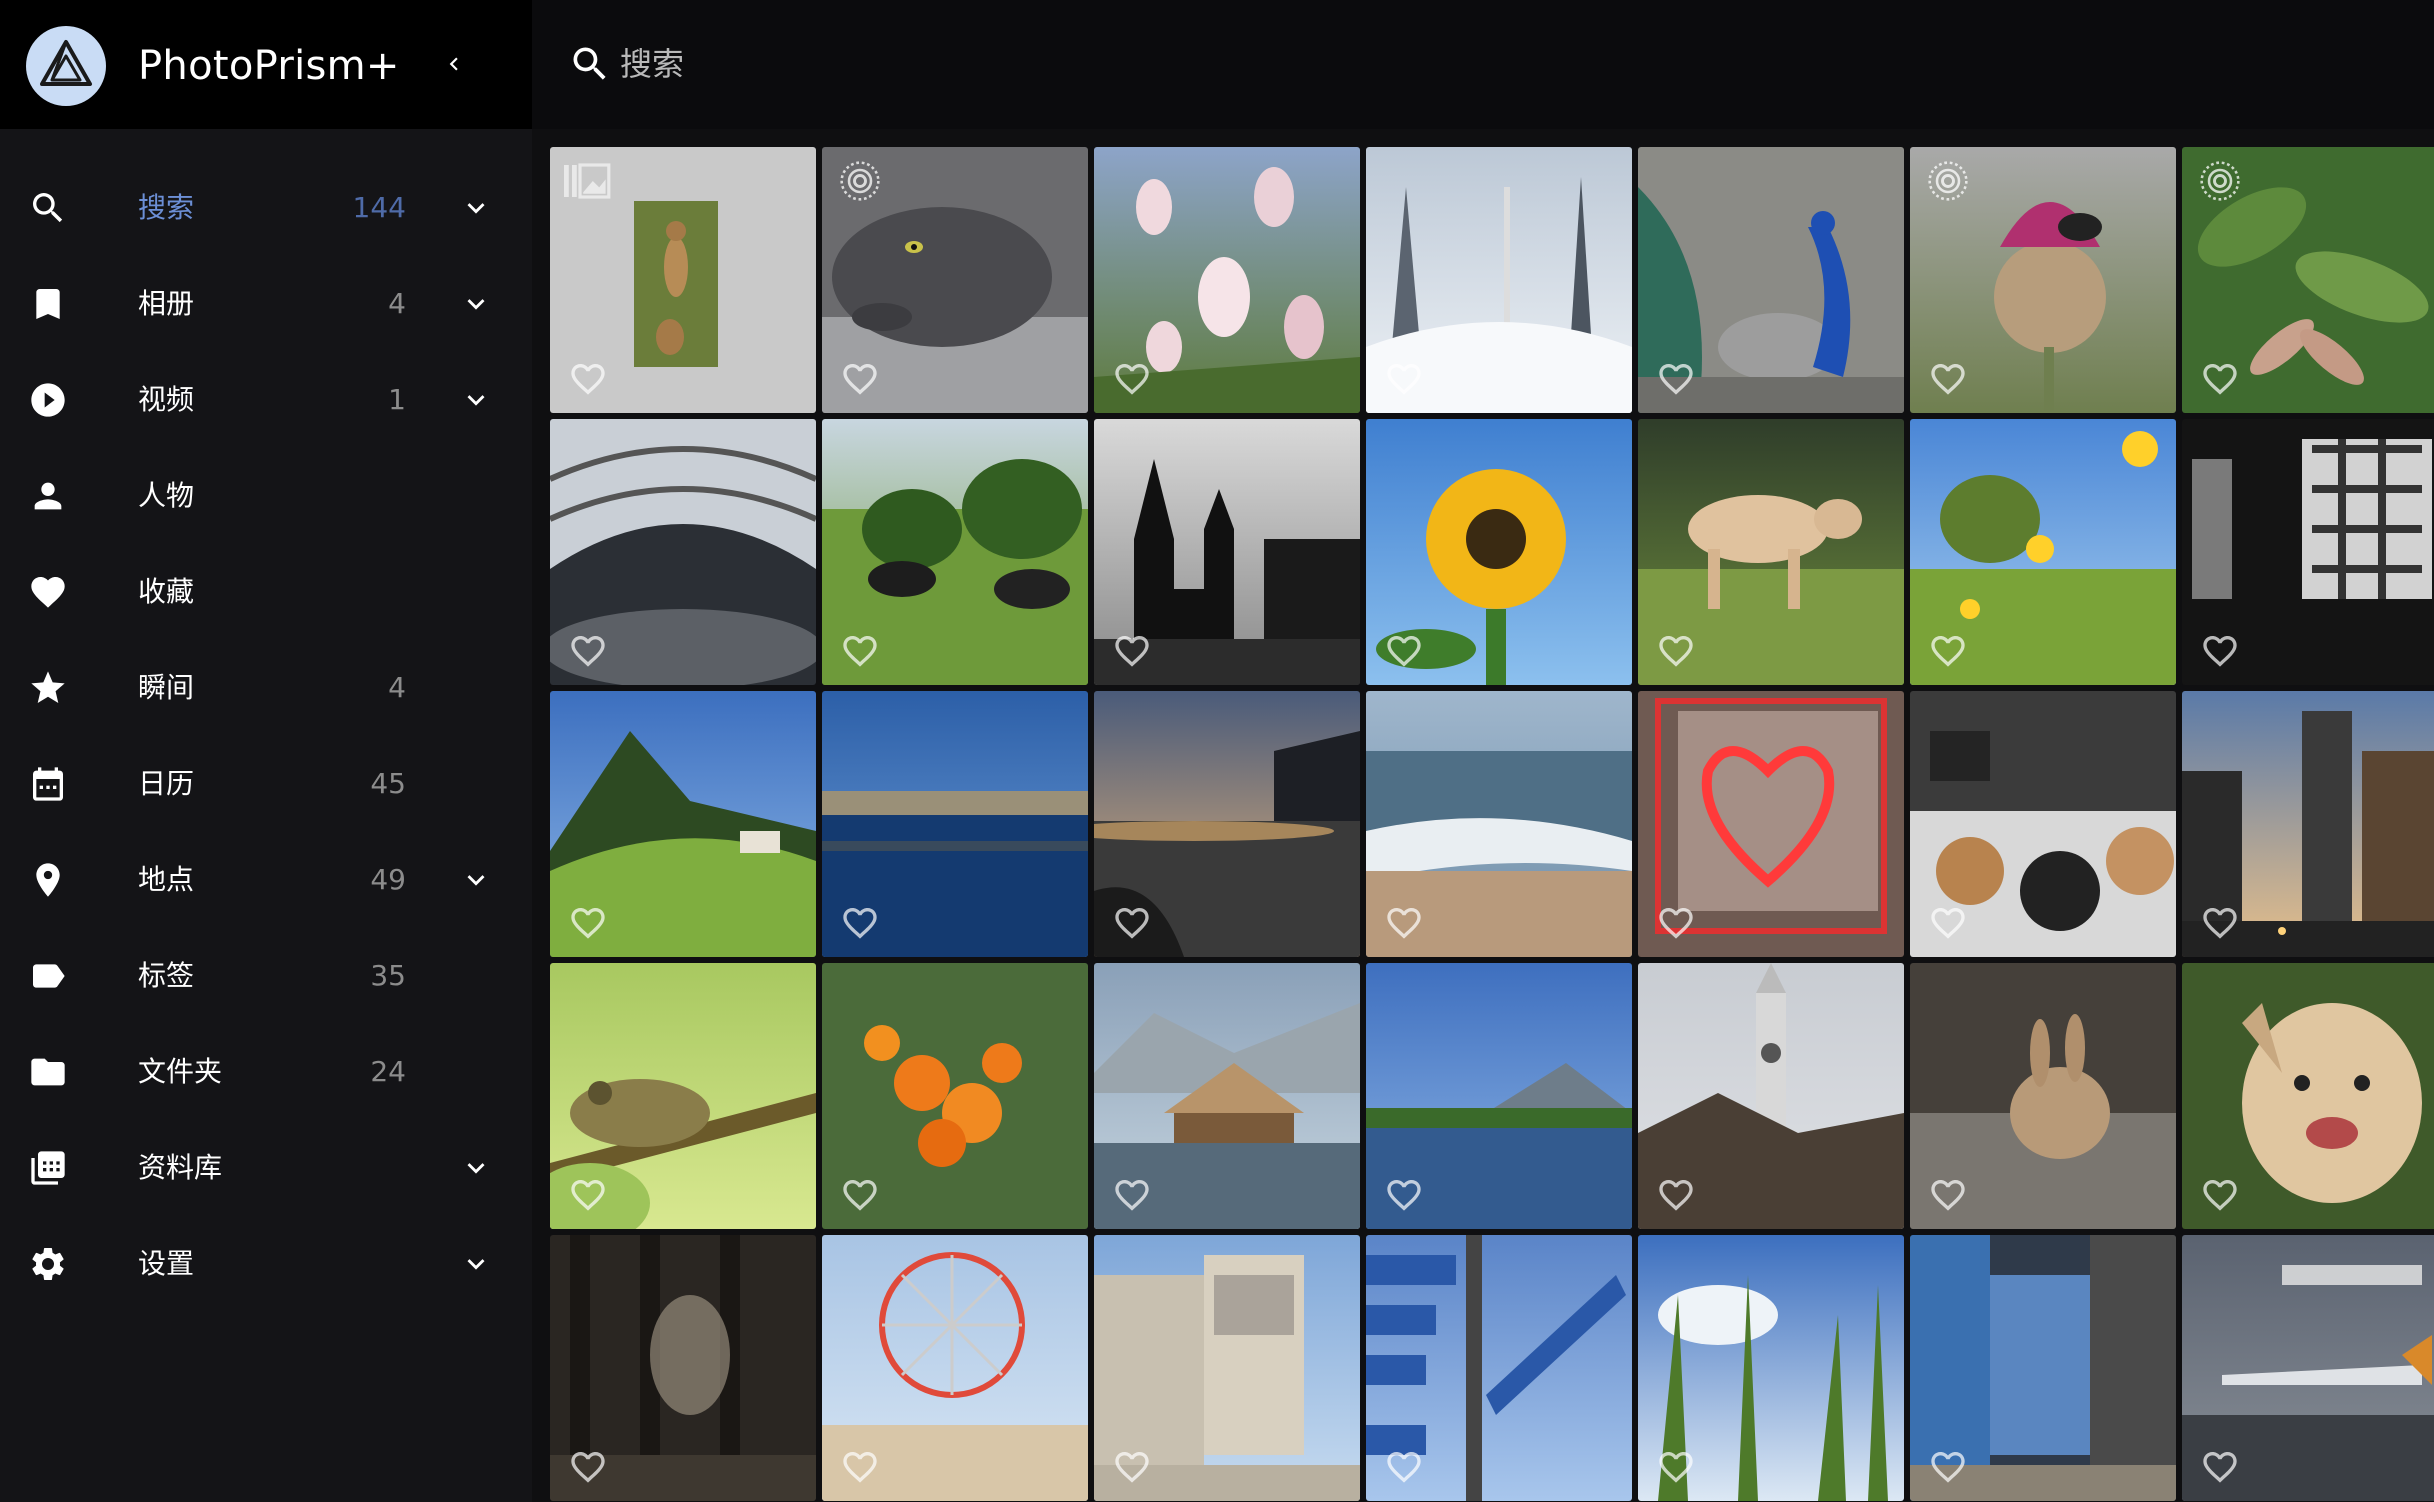  Describe the element at coordinates (266, 1168) in the screenshot. I see `sidebar-library-item: 资料库` at that location.